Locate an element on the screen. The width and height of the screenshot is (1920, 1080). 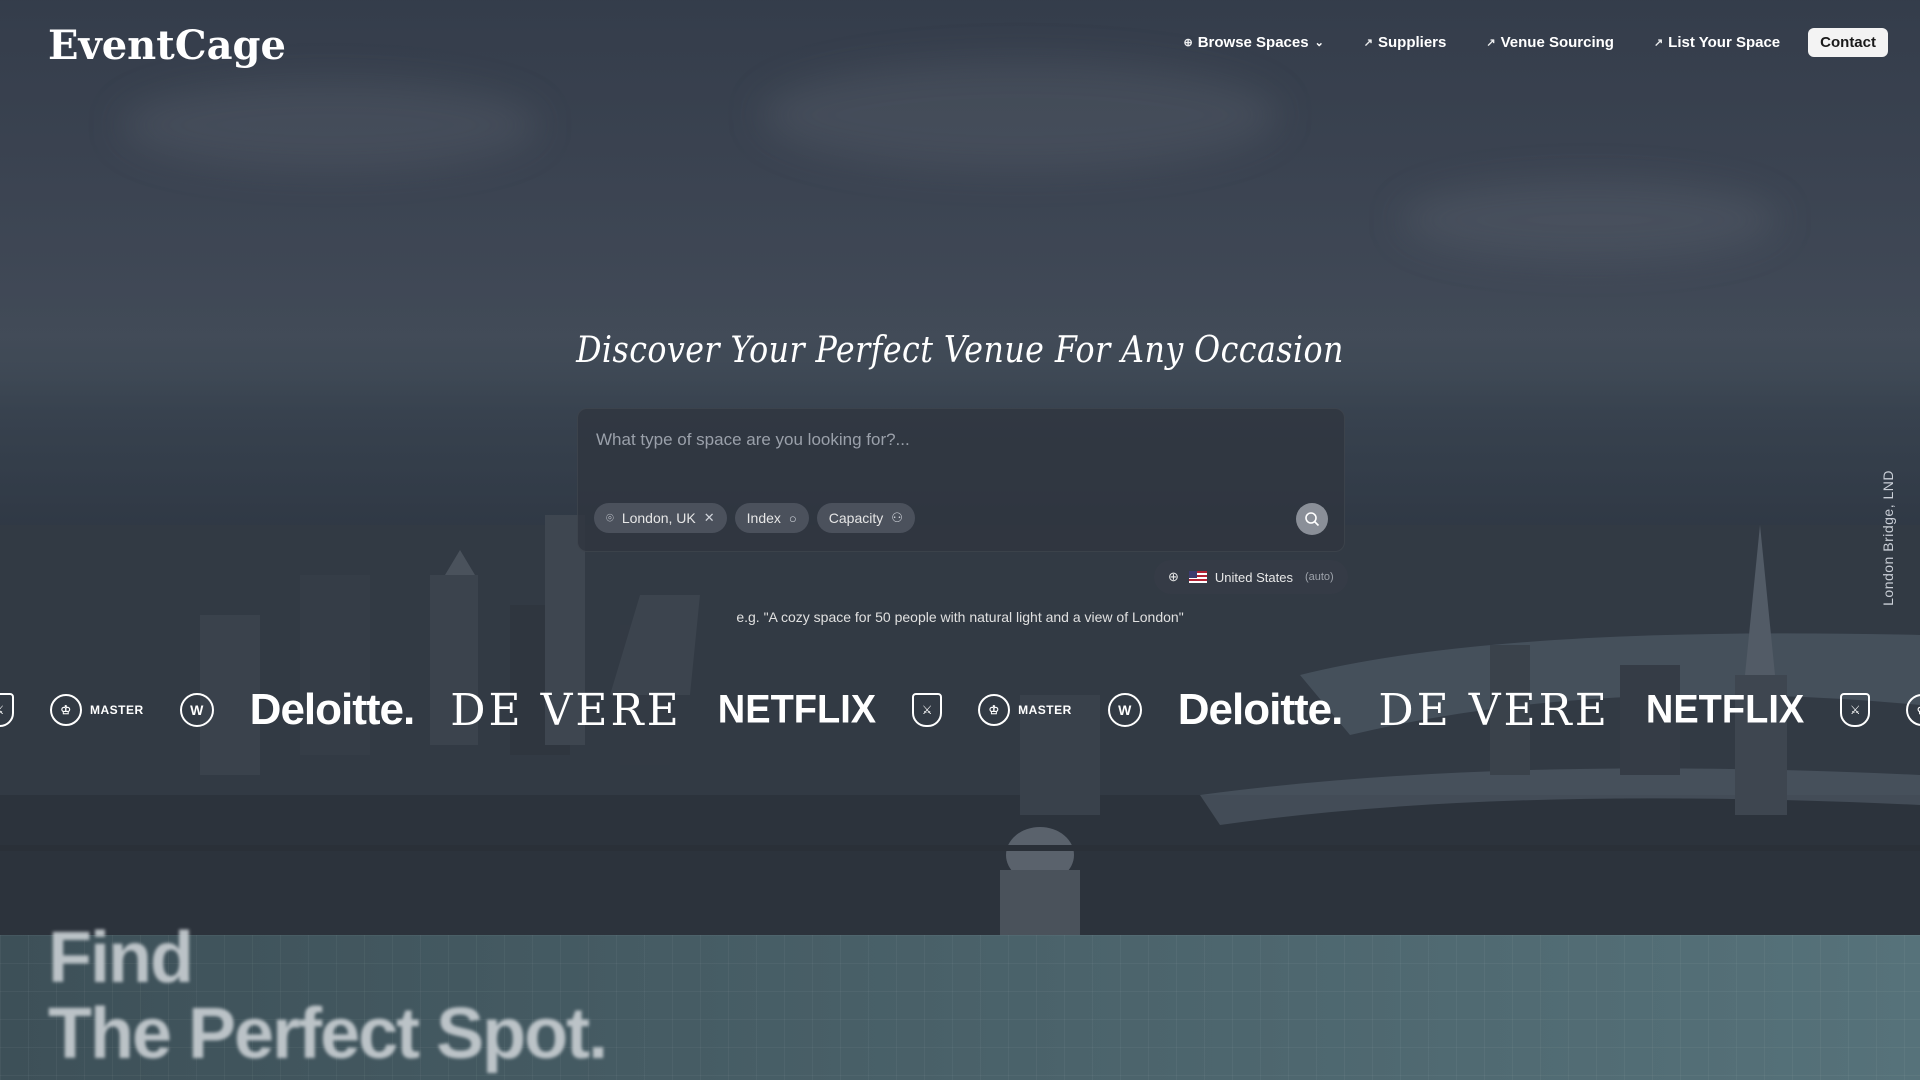
section-heading-line2: The Perfect Spot. is located at coordinates (328, 1034).